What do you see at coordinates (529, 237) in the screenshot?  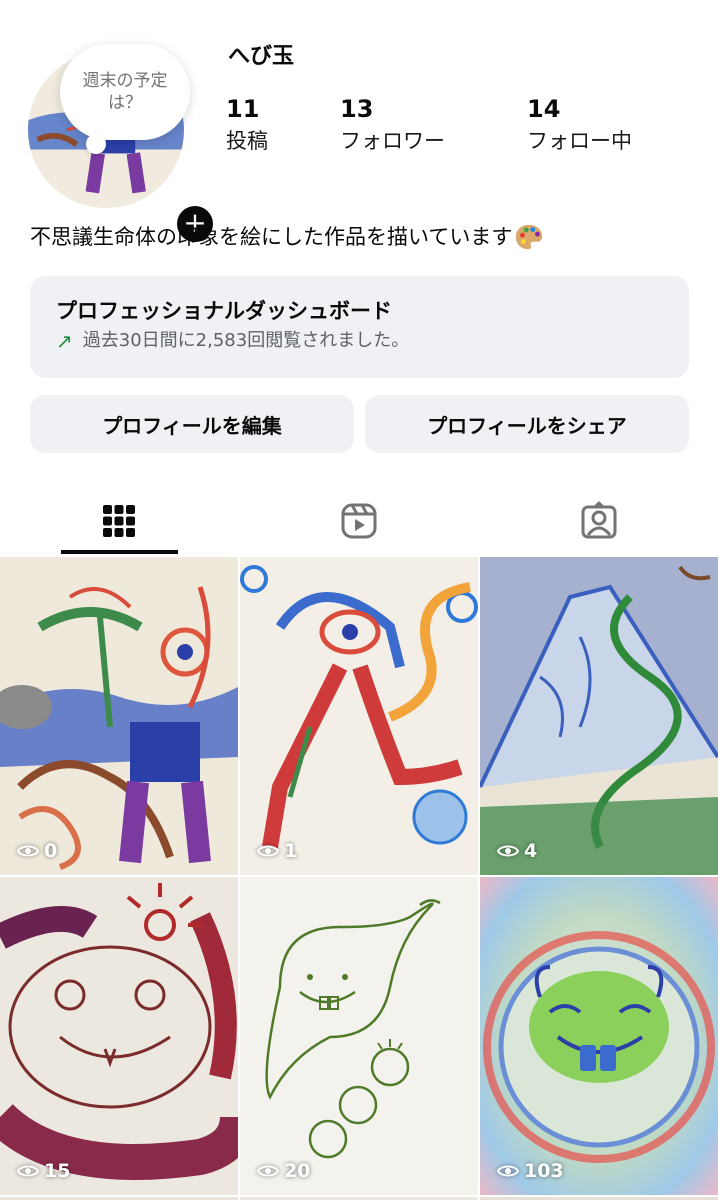 I see `palette-icon` at bounding box center [529, 237].